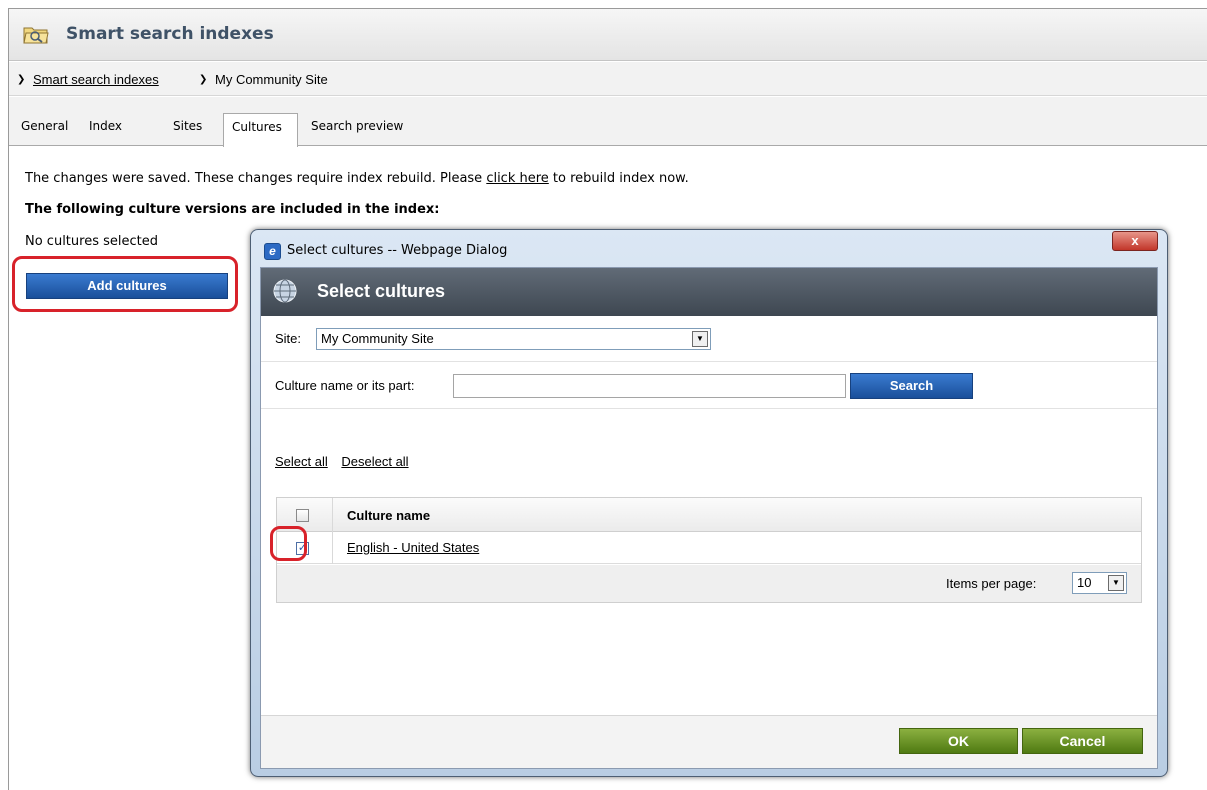 The image size is (1207, 790). I want to click on title-bar: Smart search indexes, so click(608, 35).